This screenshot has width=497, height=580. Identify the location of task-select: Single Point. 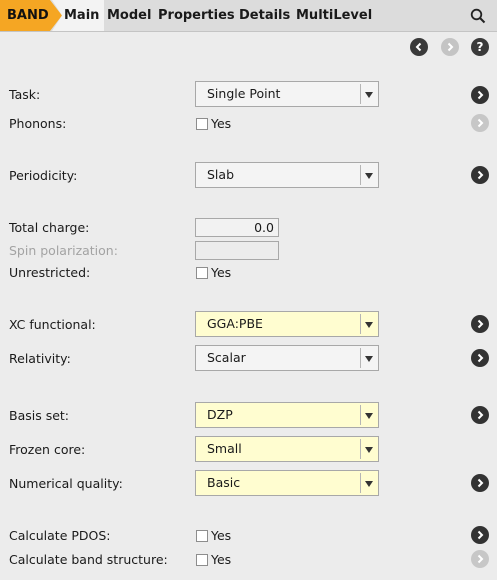
(287, 94).